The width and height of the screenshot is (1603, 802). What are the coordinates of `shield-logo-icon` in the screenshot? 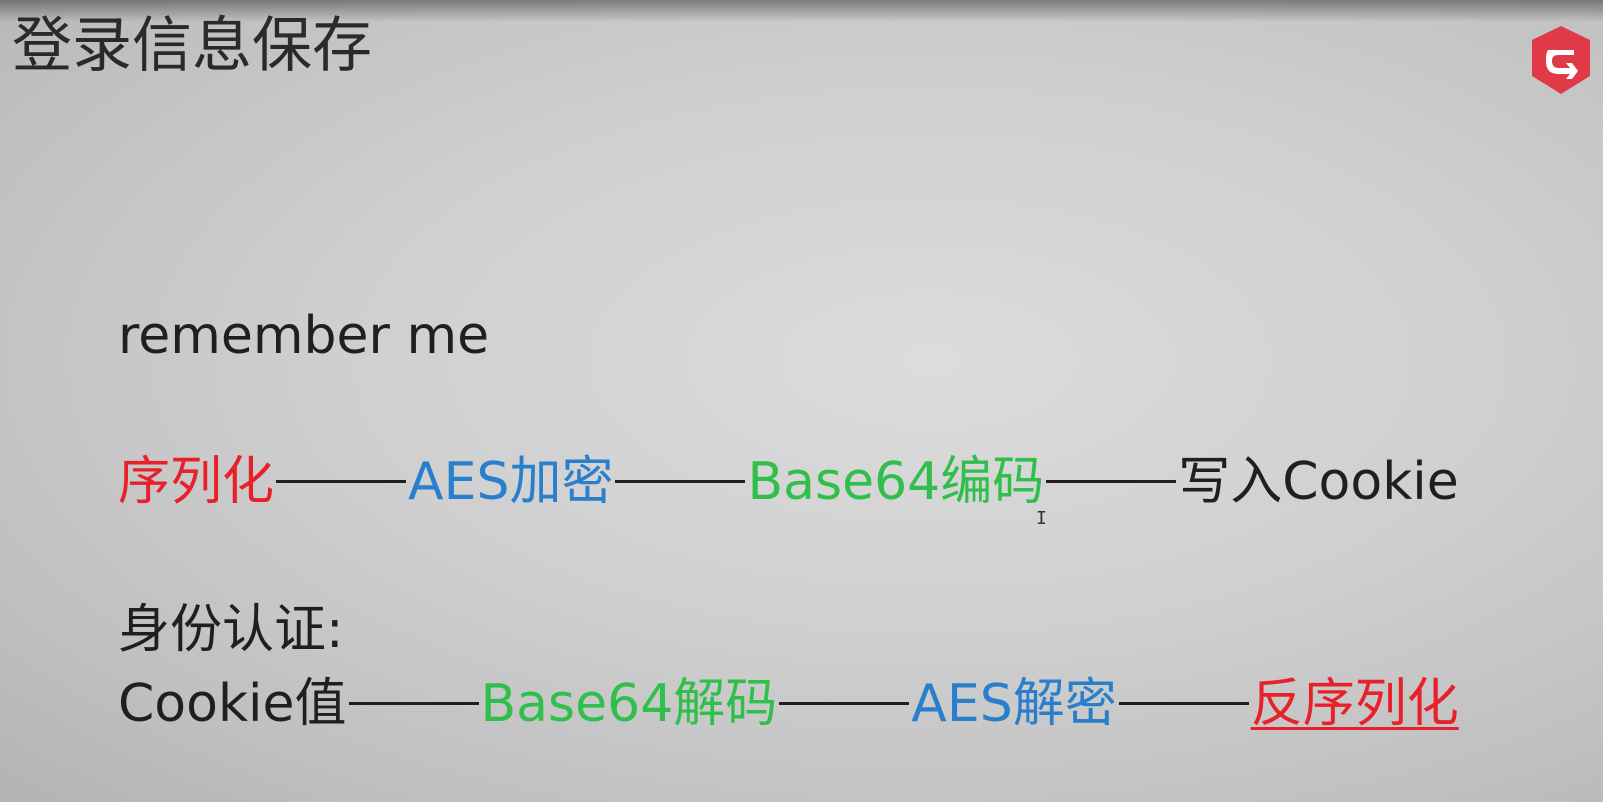 It's located at (1561, 60).